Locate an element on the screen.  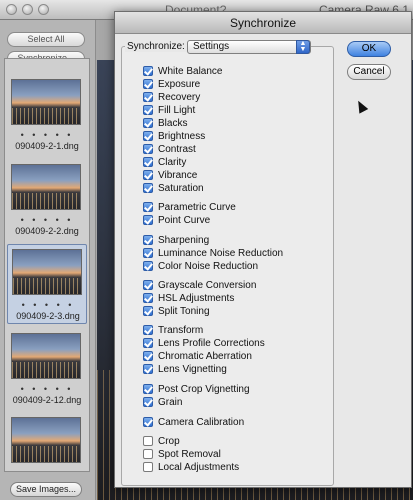
synchronize-preset-select: Settings ▲ ▼ is located at coordinates (249, 47).